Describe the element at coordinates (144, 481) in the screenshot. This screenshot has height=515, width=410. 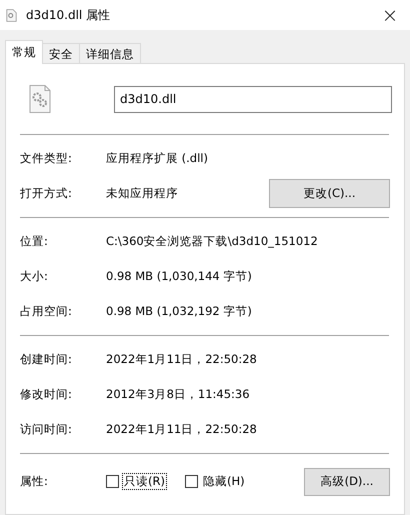
I see `checkbox-label: 只读(R)` at that location.